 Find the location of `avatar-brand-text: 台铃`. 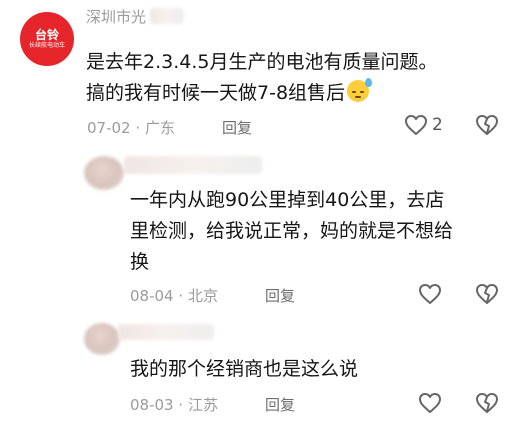

avatar-brand-text: 台铃 is located at coordinates (46, 34).